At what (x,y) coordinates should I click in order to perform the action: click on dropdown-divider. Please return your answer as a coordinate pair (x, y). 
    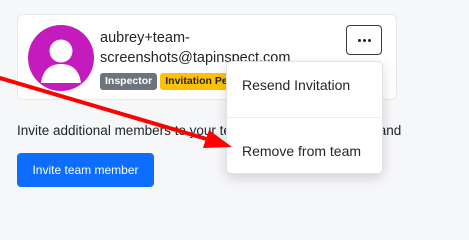
    Looking at the image, I should click on (304, 117).